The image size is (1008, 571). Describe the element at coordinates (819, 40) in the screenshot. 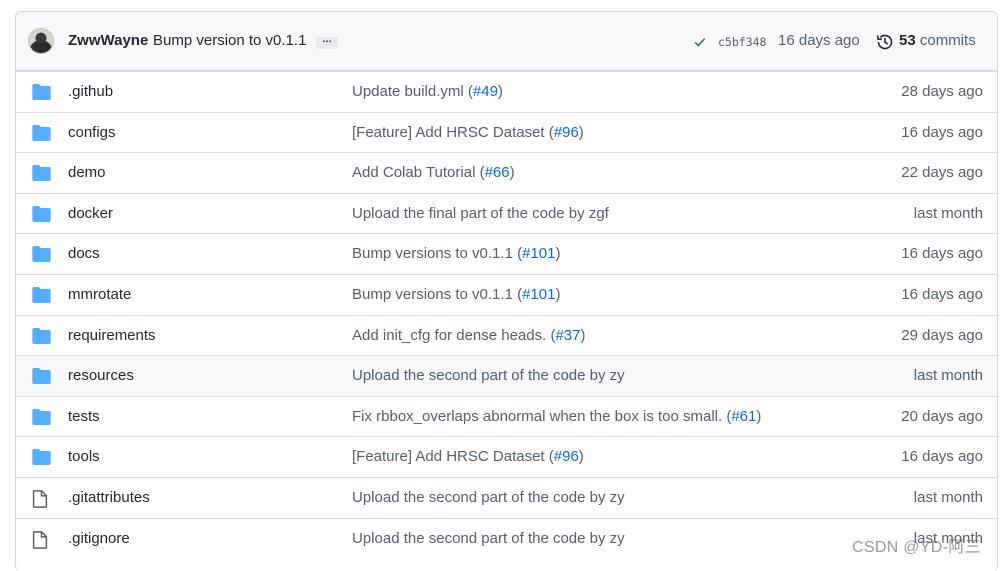

I see `commit-time: 16 days ago` at that location.